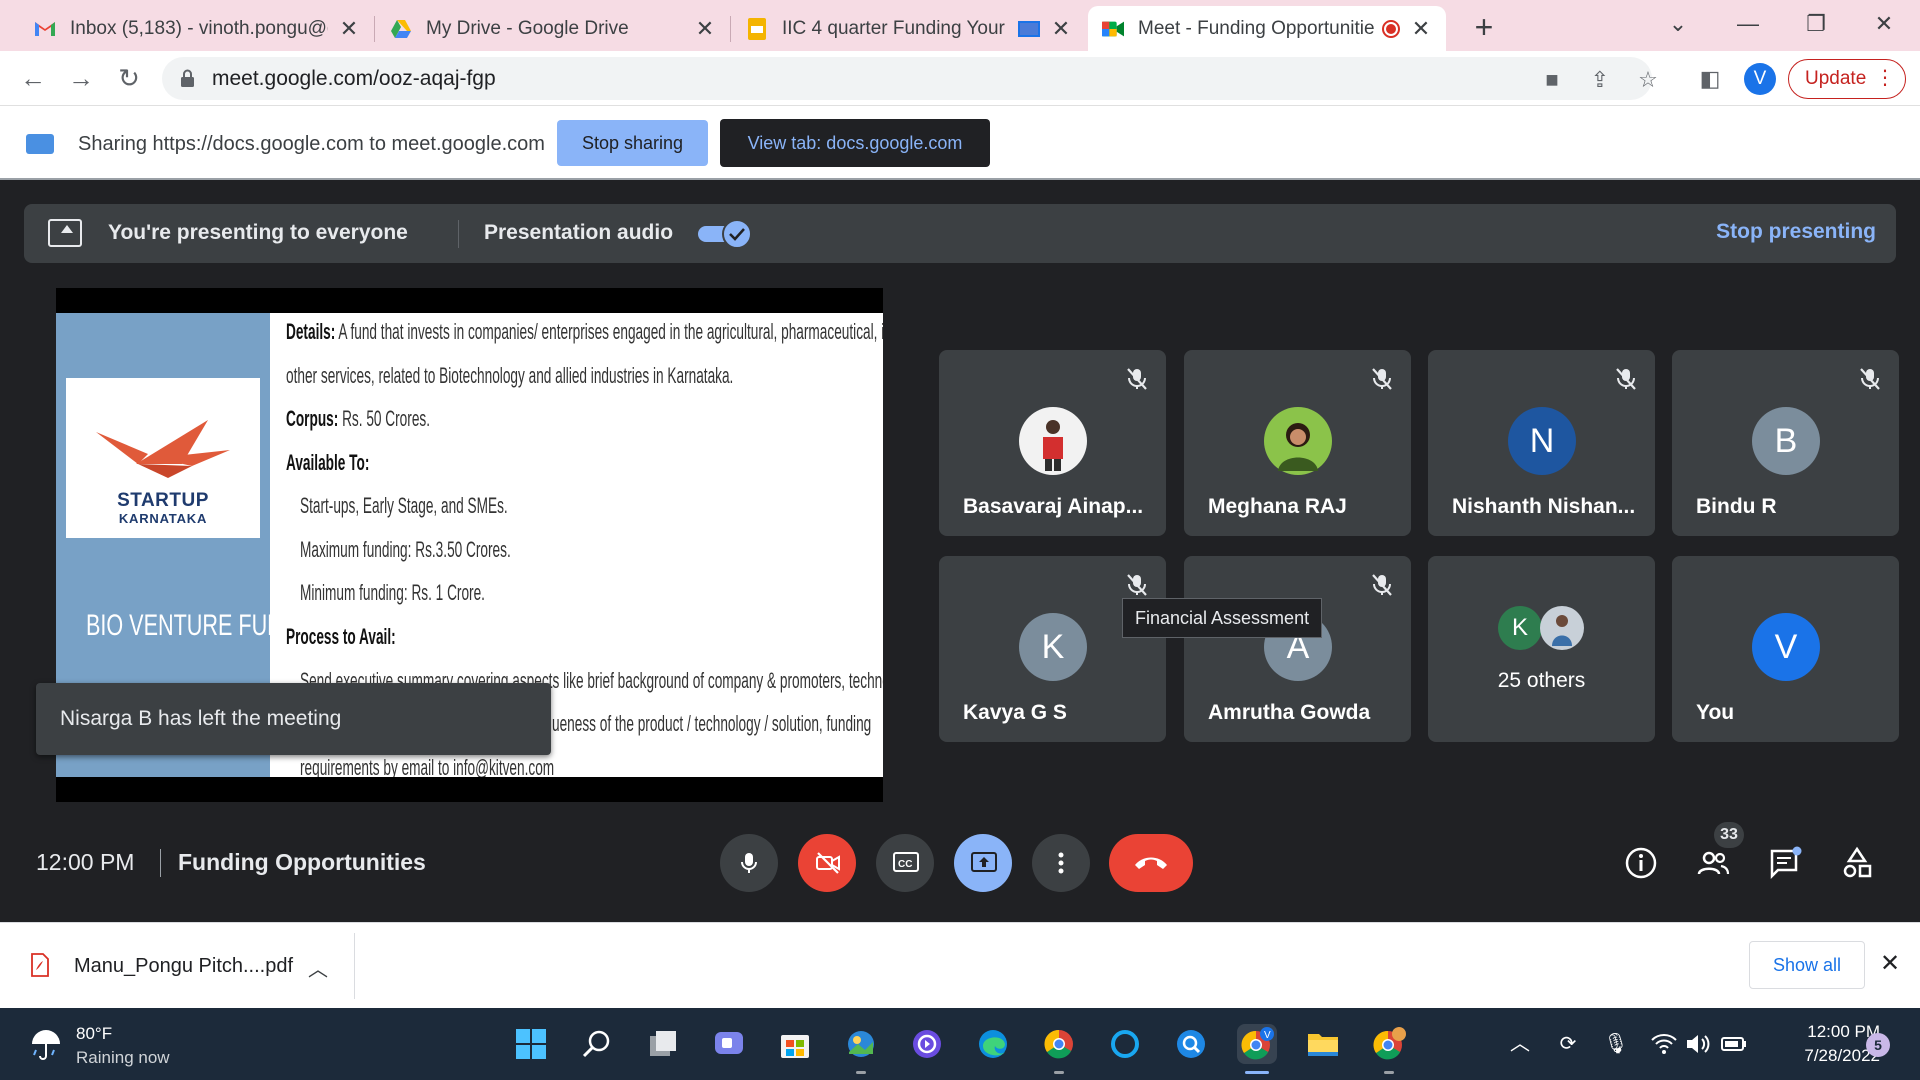  I want to click on tab-divider, so click(730, 29).